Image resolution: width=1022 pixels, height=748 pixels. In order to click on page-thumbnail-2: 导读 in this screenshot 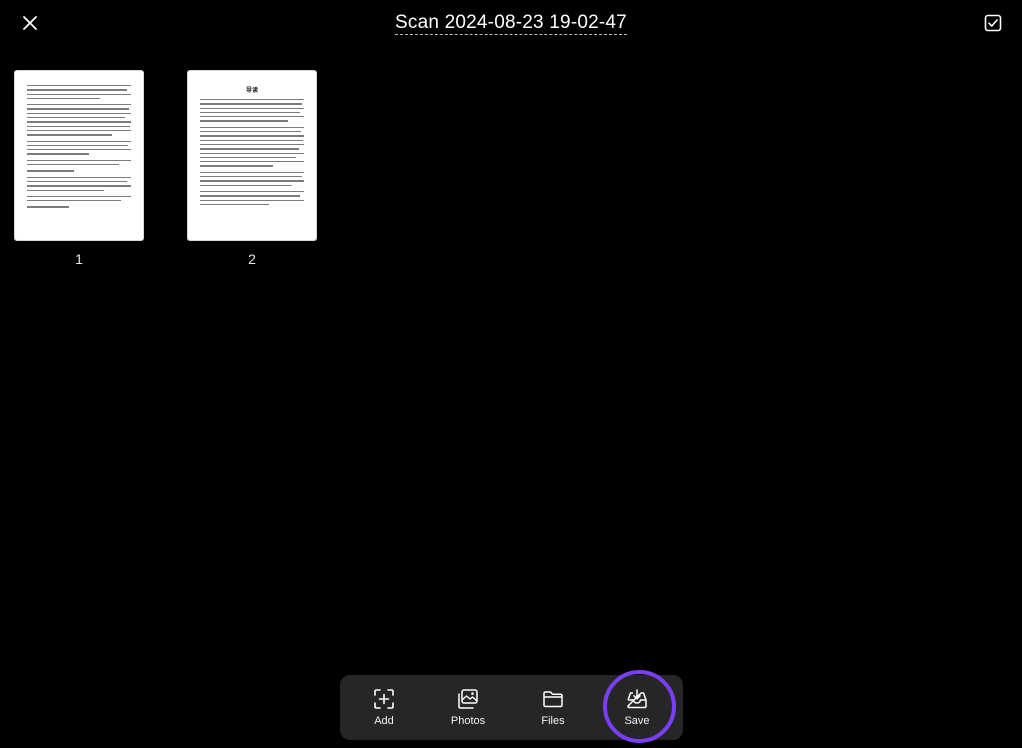, I will do `click(252, 155)`.